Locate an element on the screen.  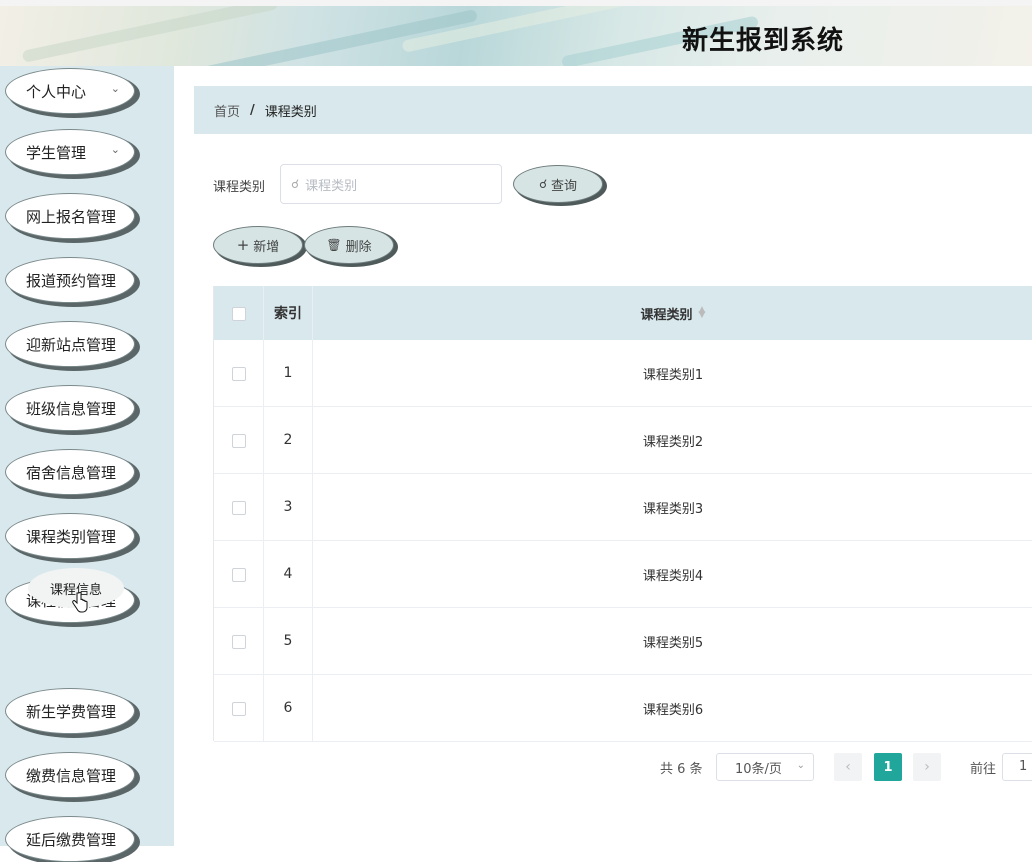
sidebar-item: 迎新站点管理 is located at coordinates (70, 344).